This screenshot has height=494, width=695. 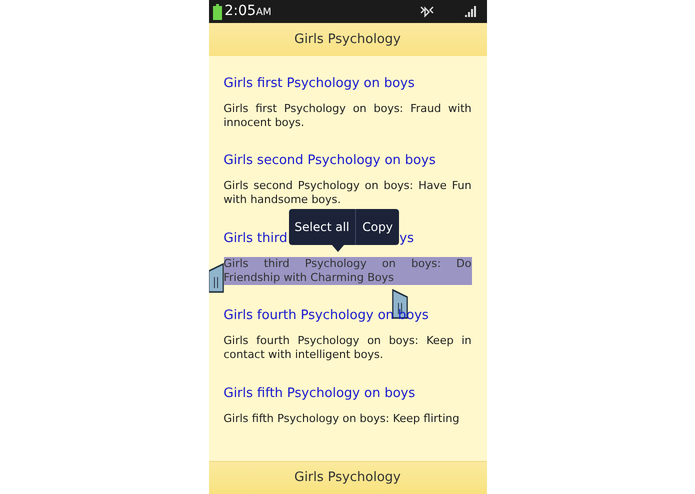 What do you see at coordinates (348, 116) in the screenshot?
I see `article-text: Girls first Psychology on boys: Fraud with innocent boys.` at bounding box center [348, 116].